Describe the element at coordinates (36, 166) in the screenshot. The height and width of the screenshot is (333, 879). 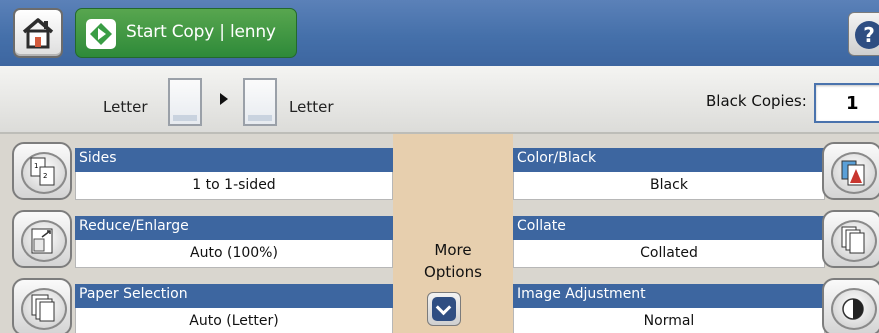
I see `svg-text: 1` at that location.